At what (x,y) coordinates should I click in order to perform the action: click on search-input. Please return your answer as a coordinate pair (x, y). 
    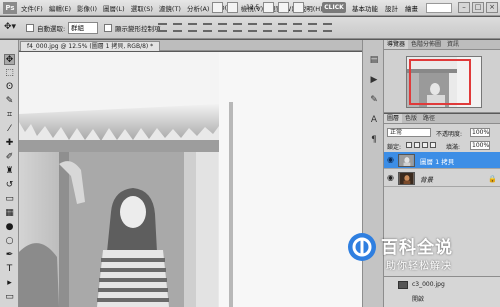
    Looking at the image, I should click on (439, 8).